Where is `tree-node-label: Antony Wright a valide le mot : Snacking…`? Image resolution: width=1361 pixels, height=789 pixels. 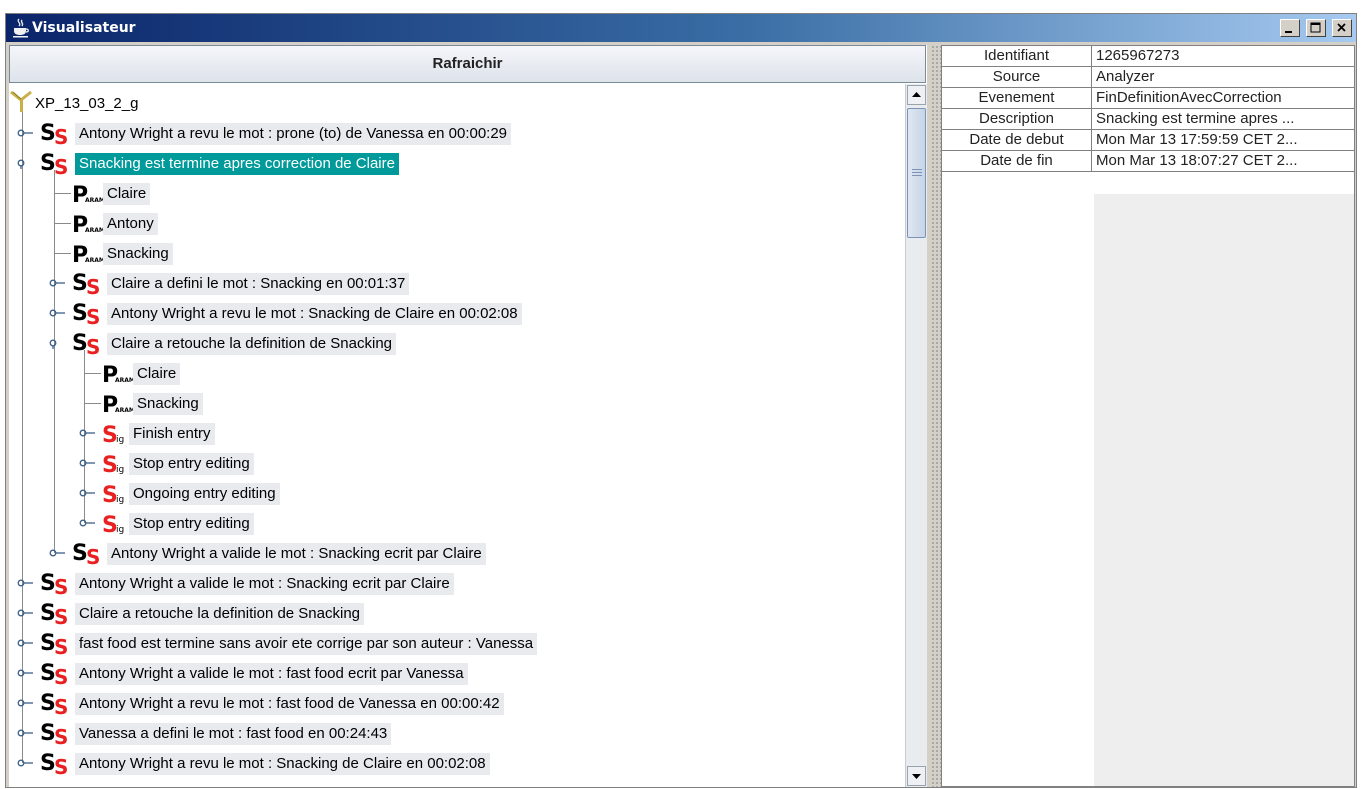 tree-node-label: Antony Wright a valide le mot : Snacking… is located at coordinates (296, 554).